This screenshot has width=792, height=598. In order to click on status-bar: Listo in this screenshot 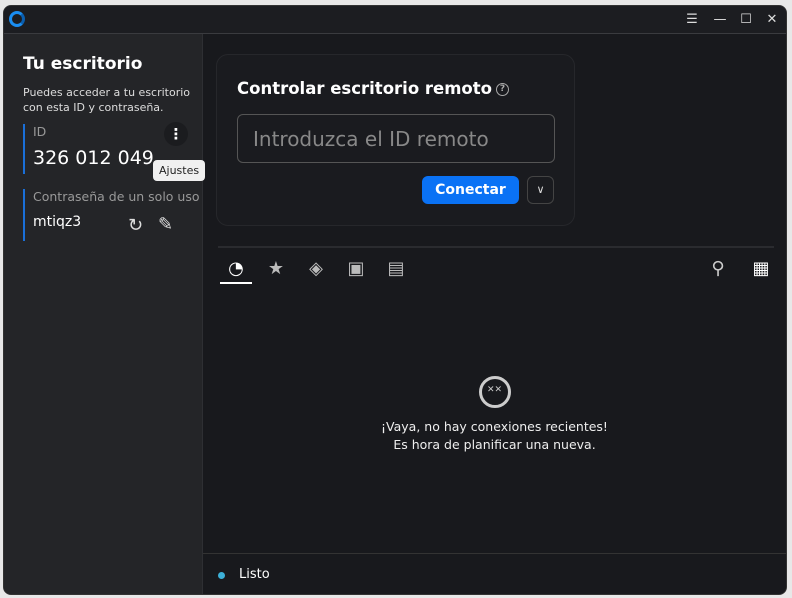, I will do `click(494, 573)`.